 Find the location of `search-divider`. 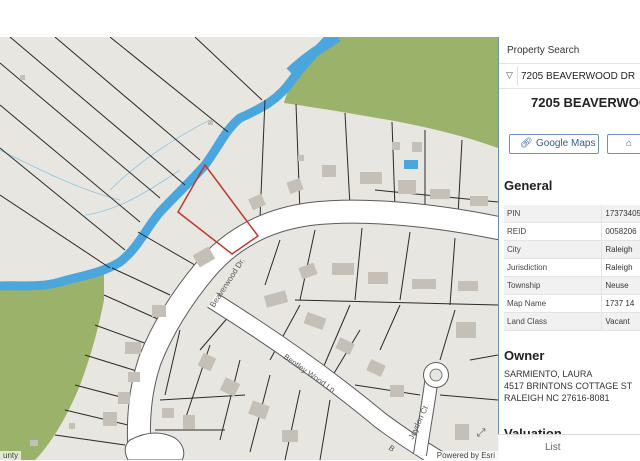

search-divider is located at coordinates (517, 76).